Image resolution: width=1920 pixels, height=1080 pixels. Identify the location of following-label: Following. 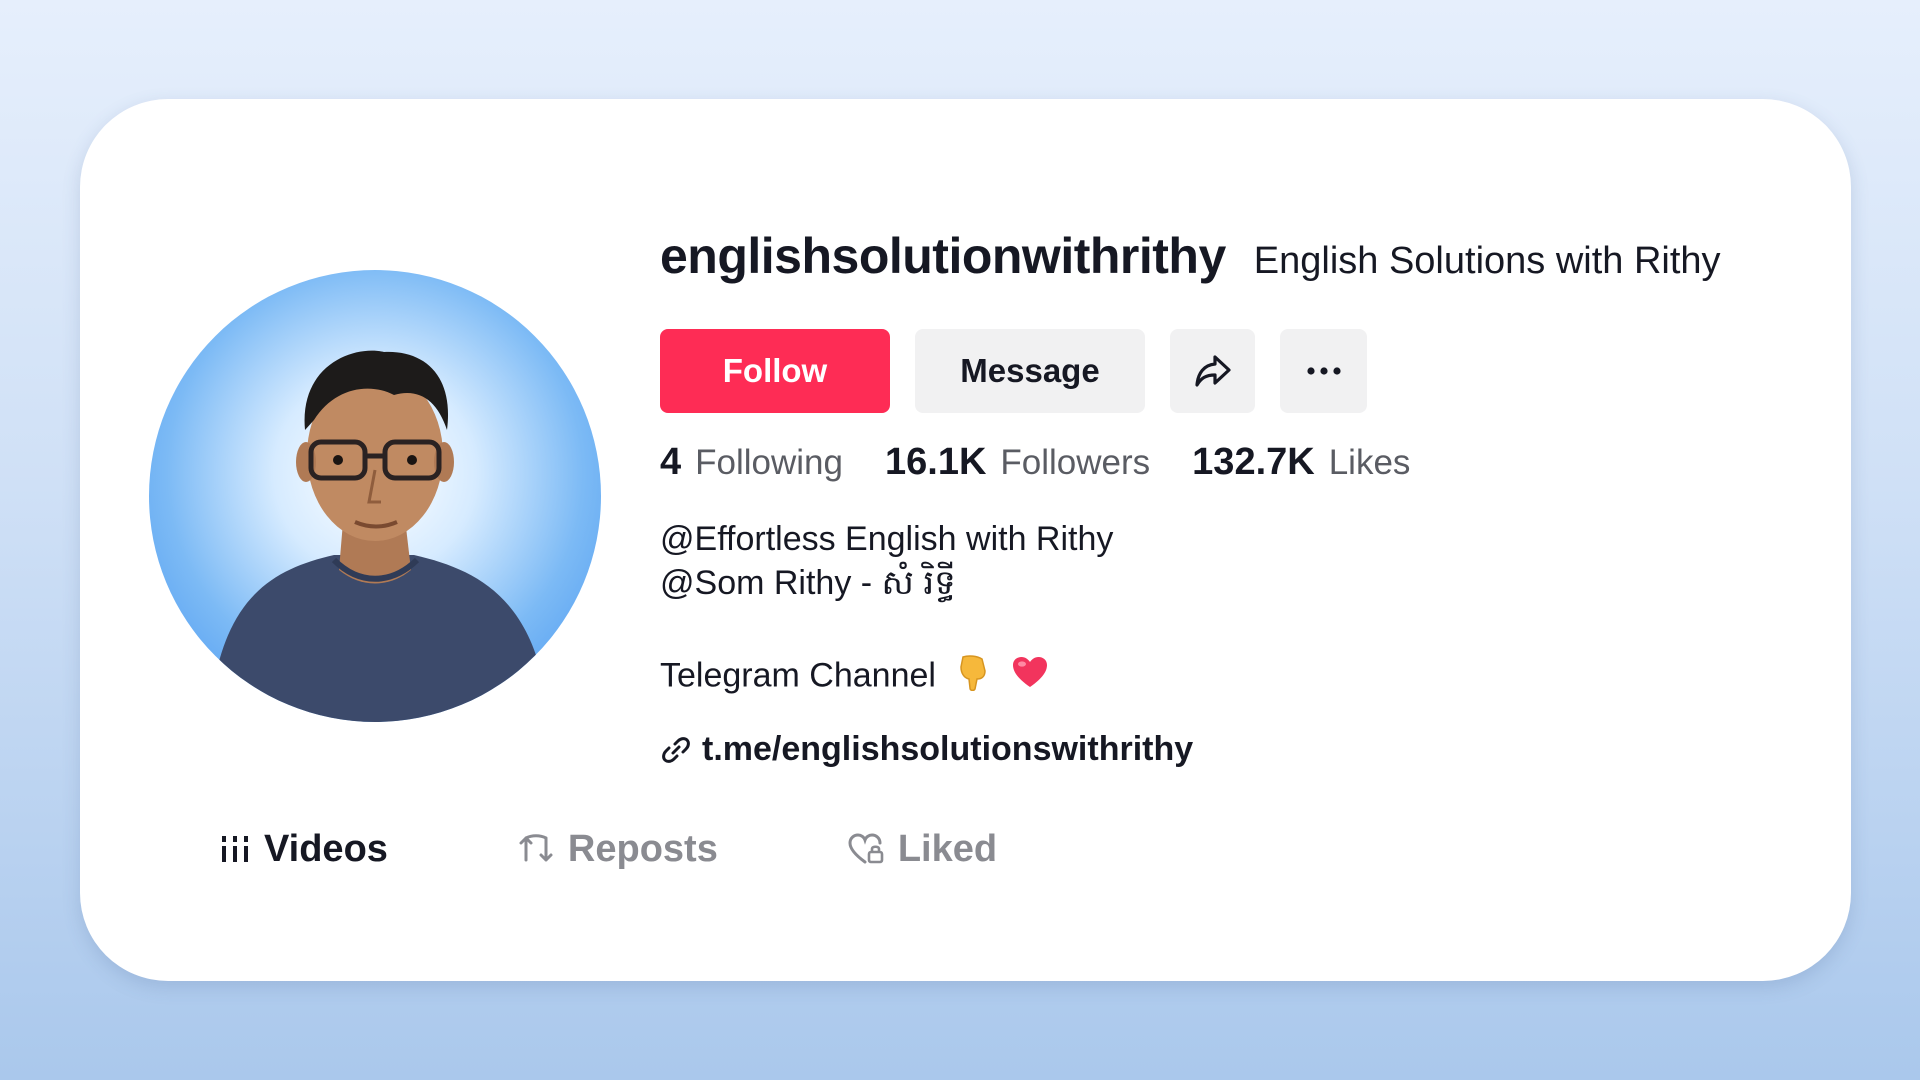
(769, 463).